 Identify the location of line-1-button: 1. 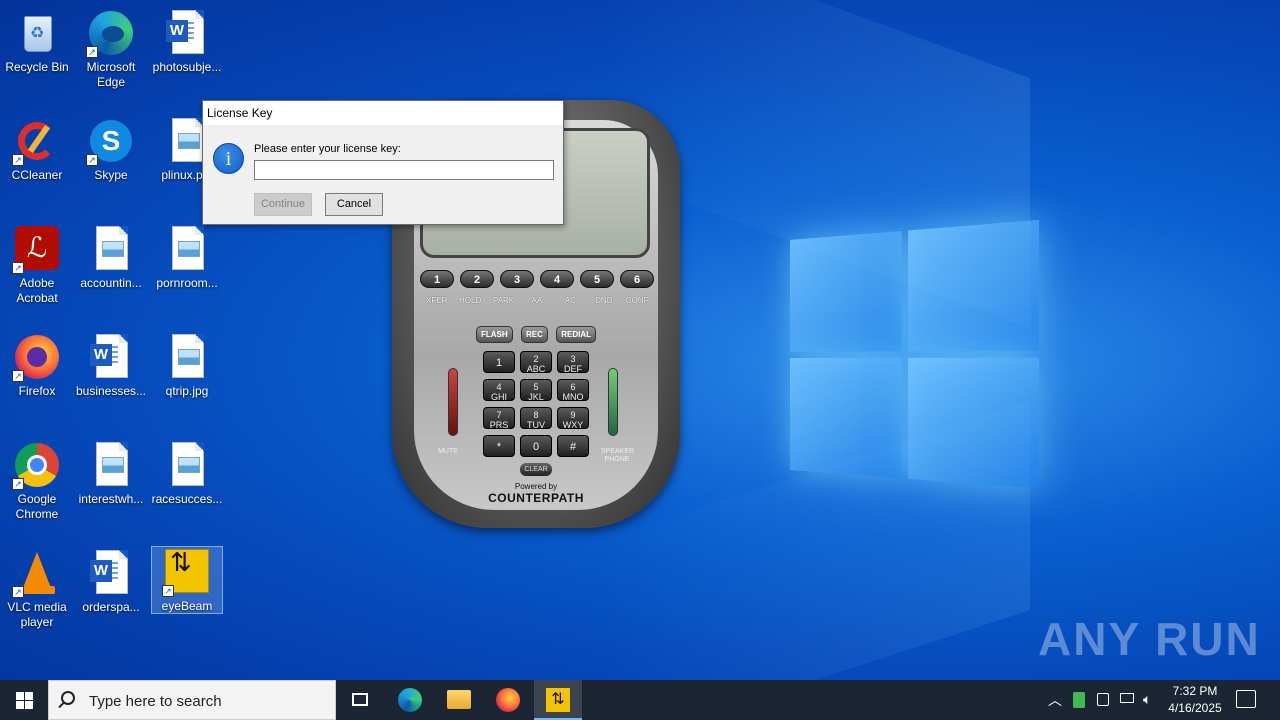
(437, 279).